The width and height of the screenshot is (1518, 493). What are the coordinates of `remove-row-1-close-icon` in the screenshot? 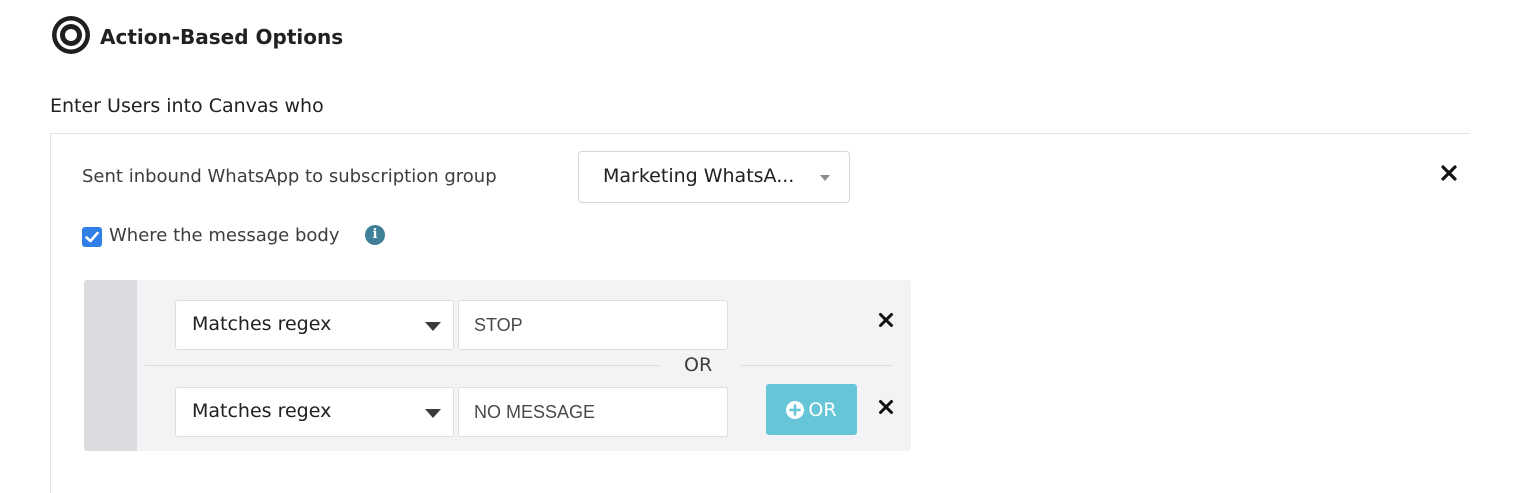 It's located at (886, 320).